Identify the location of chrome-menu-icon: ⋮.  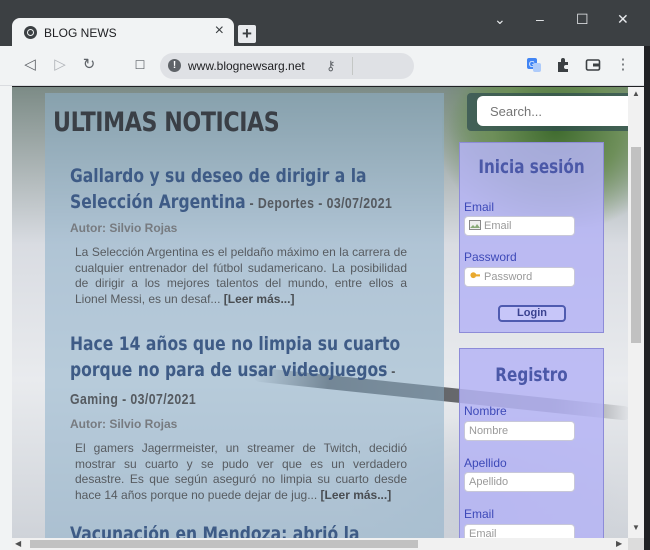
(623, 65).